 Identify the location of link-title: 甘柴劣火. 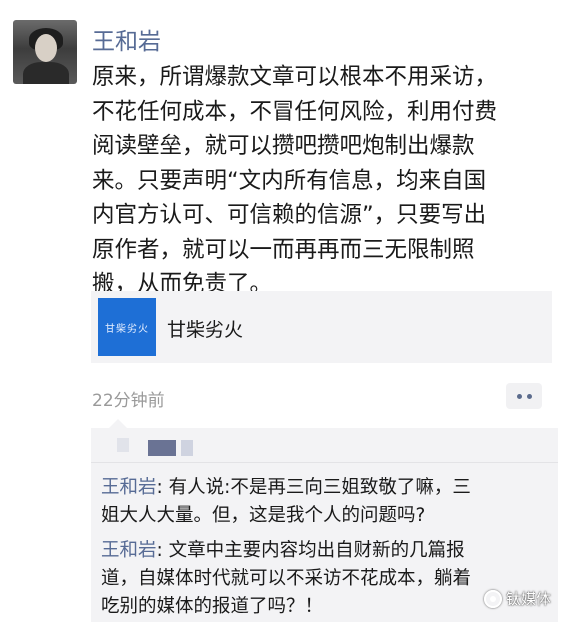
(205, 330).